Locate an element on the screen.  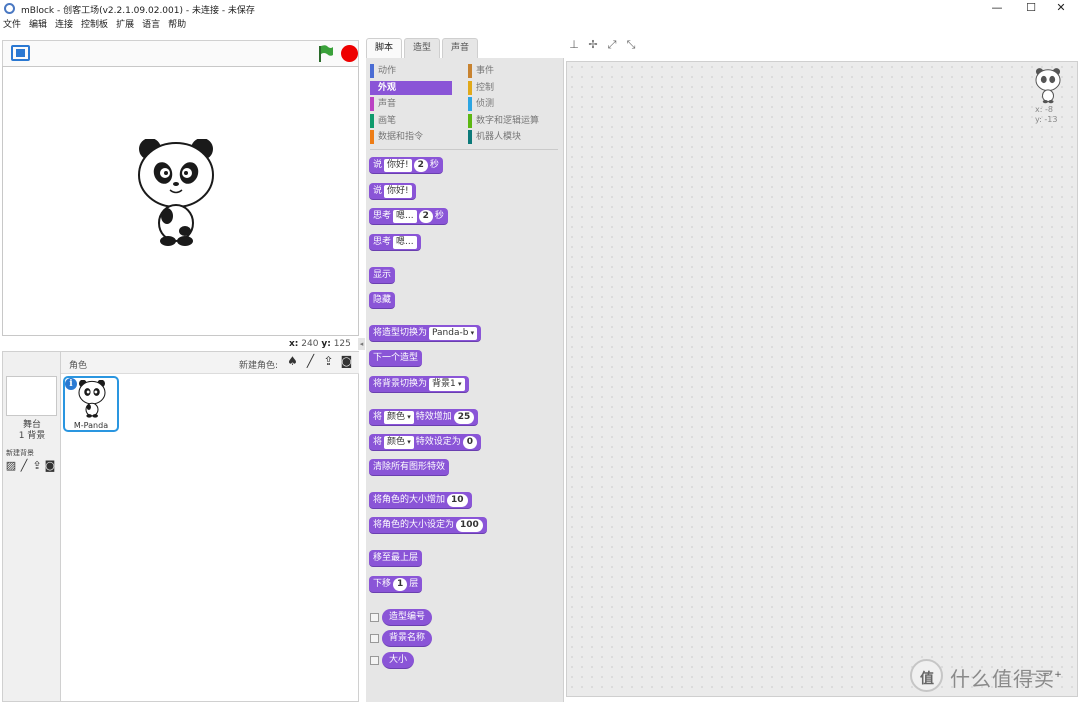
block-number-input: 25 is located at coordinates (464, 417).